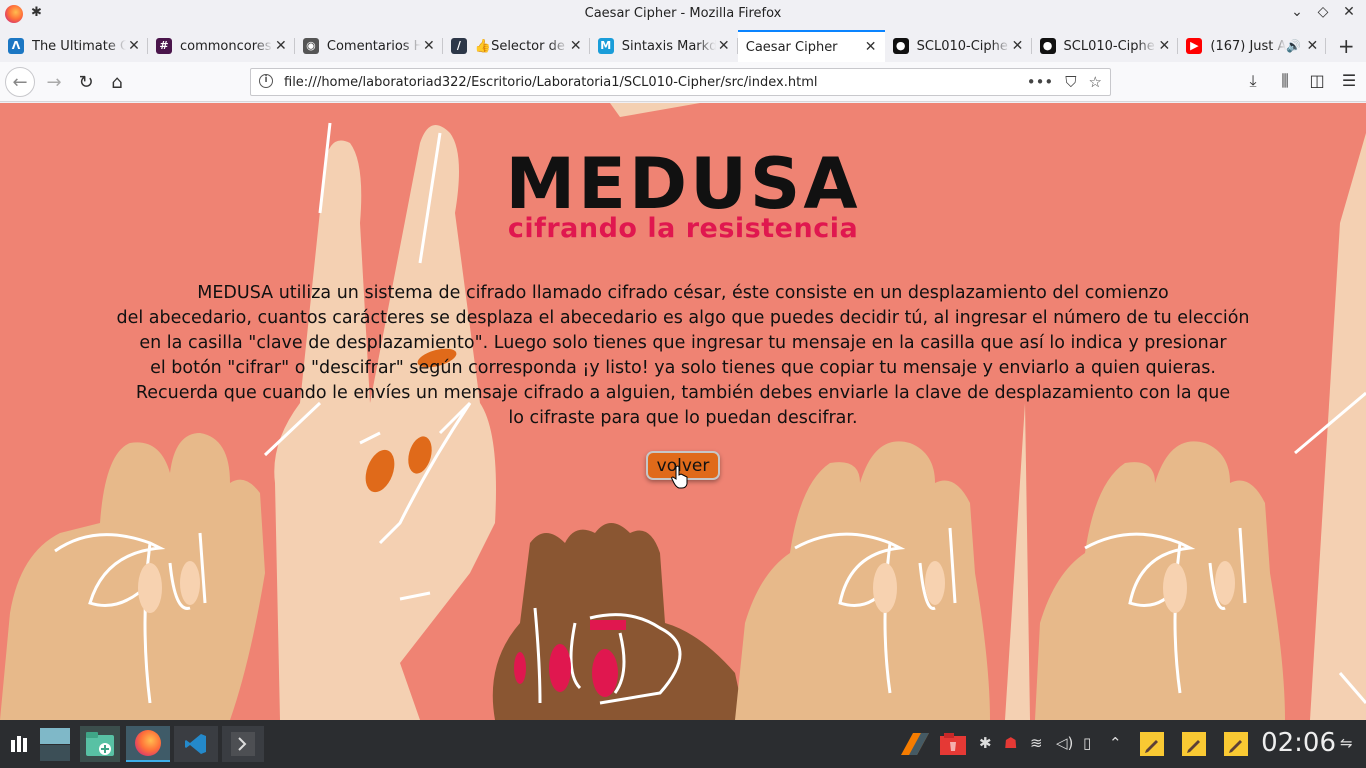  What do you see at coordinates (1194, 46) in the screenshot?
I see `youtube-icon: ▶` at bounding box center [1194, 46].